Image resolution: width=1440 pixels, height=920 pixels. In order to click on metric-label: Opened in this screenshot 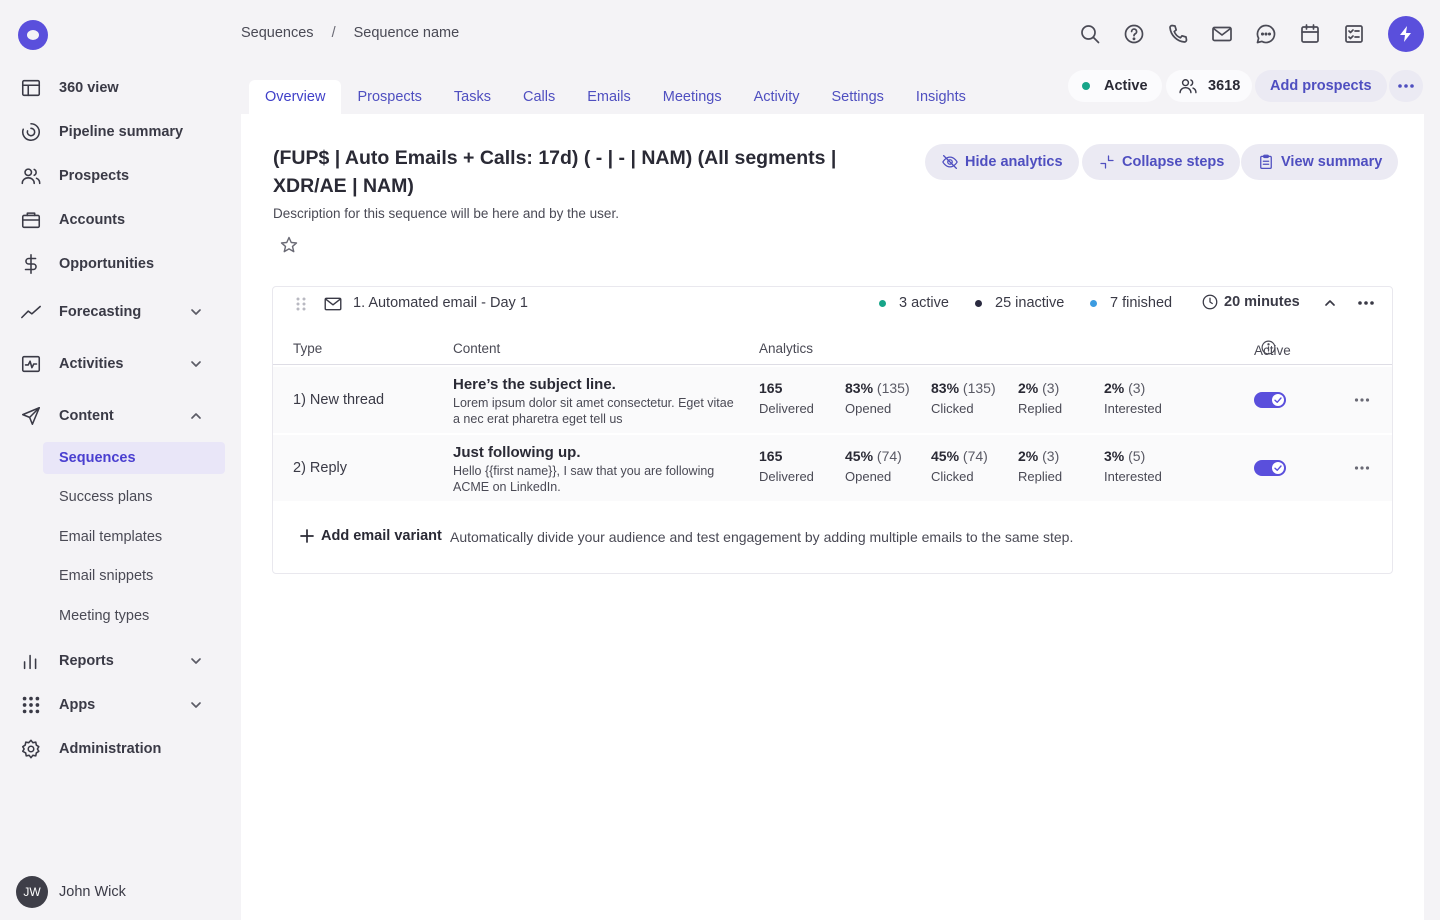, I will do `click(868, 408)`.